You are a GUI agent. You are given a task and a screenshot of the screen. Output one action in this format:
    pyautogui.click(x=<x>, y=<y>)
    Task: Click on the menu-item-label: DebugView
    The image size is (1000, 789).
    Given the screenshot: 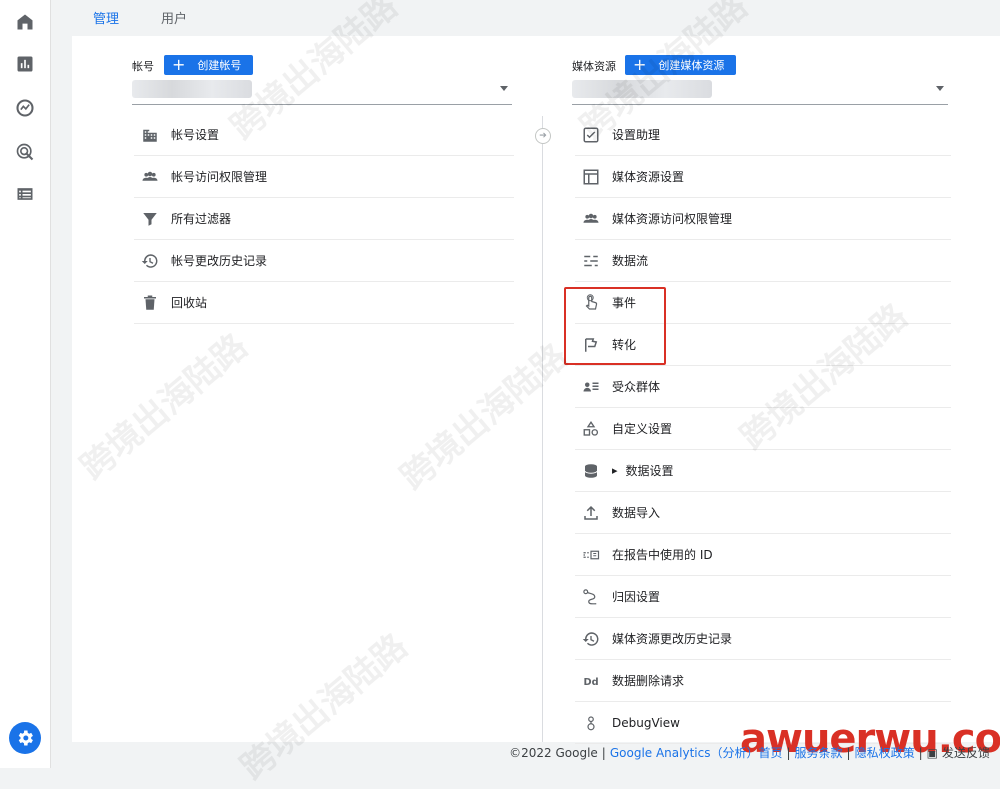 What is the action you would take?
    pyautogui.click(x=646, y=722)
    